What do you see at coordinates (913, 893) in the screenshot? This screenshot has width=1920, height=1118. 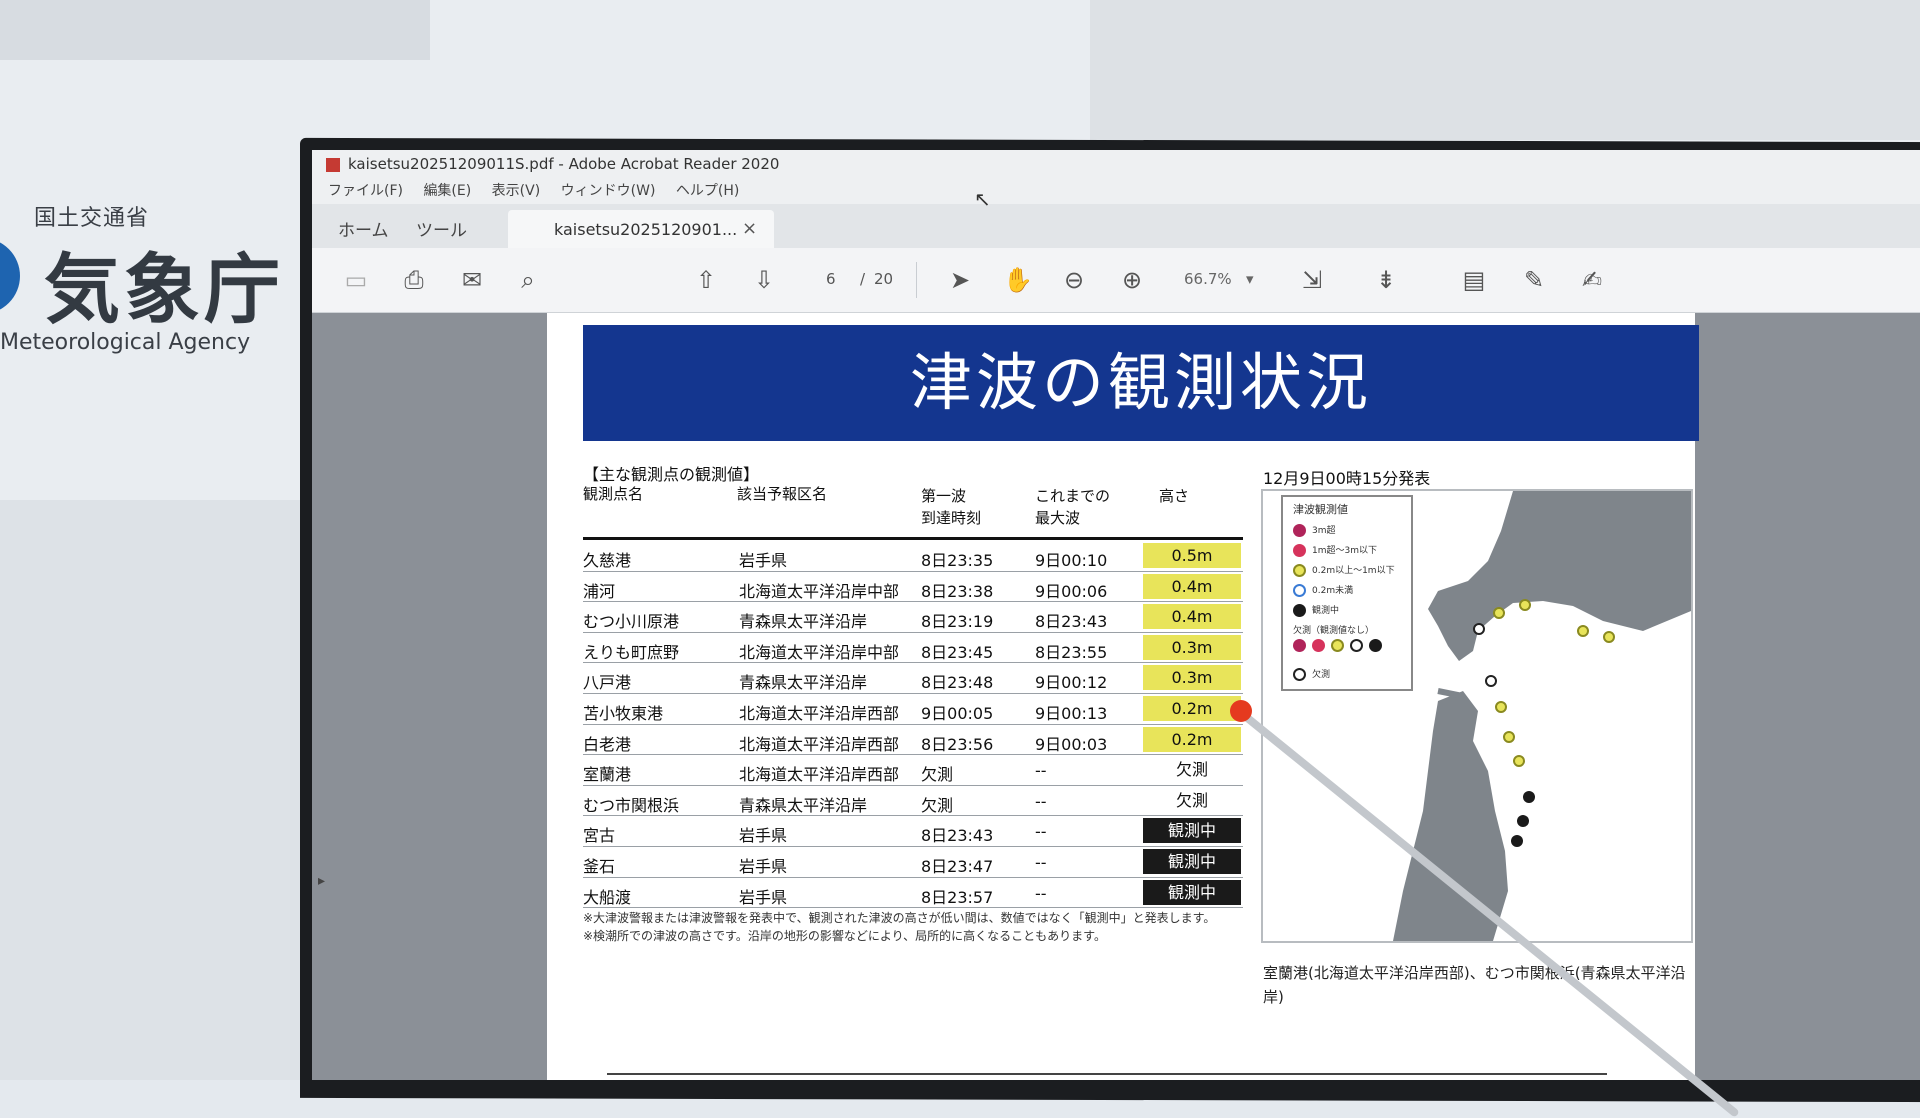 I see `table-row: 大船渡 岩手県 8日23:57 -- 観測中` at bounding box center [913, 893].